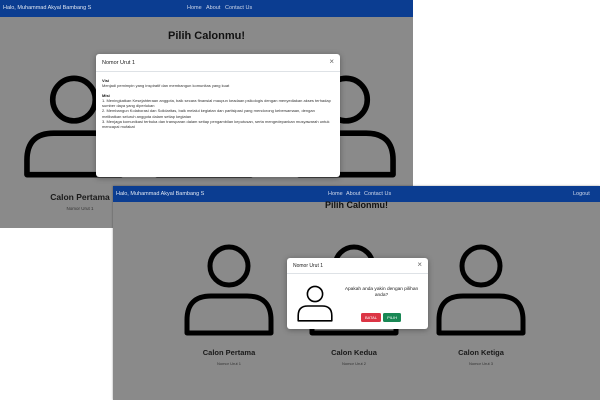 The height and width of the screenshot is (400, 600). What do you see at coordinates (228, 363) in the screenshot?
I see `candidate-number: Nomor Urut 1` at bounding box center [228, 363].